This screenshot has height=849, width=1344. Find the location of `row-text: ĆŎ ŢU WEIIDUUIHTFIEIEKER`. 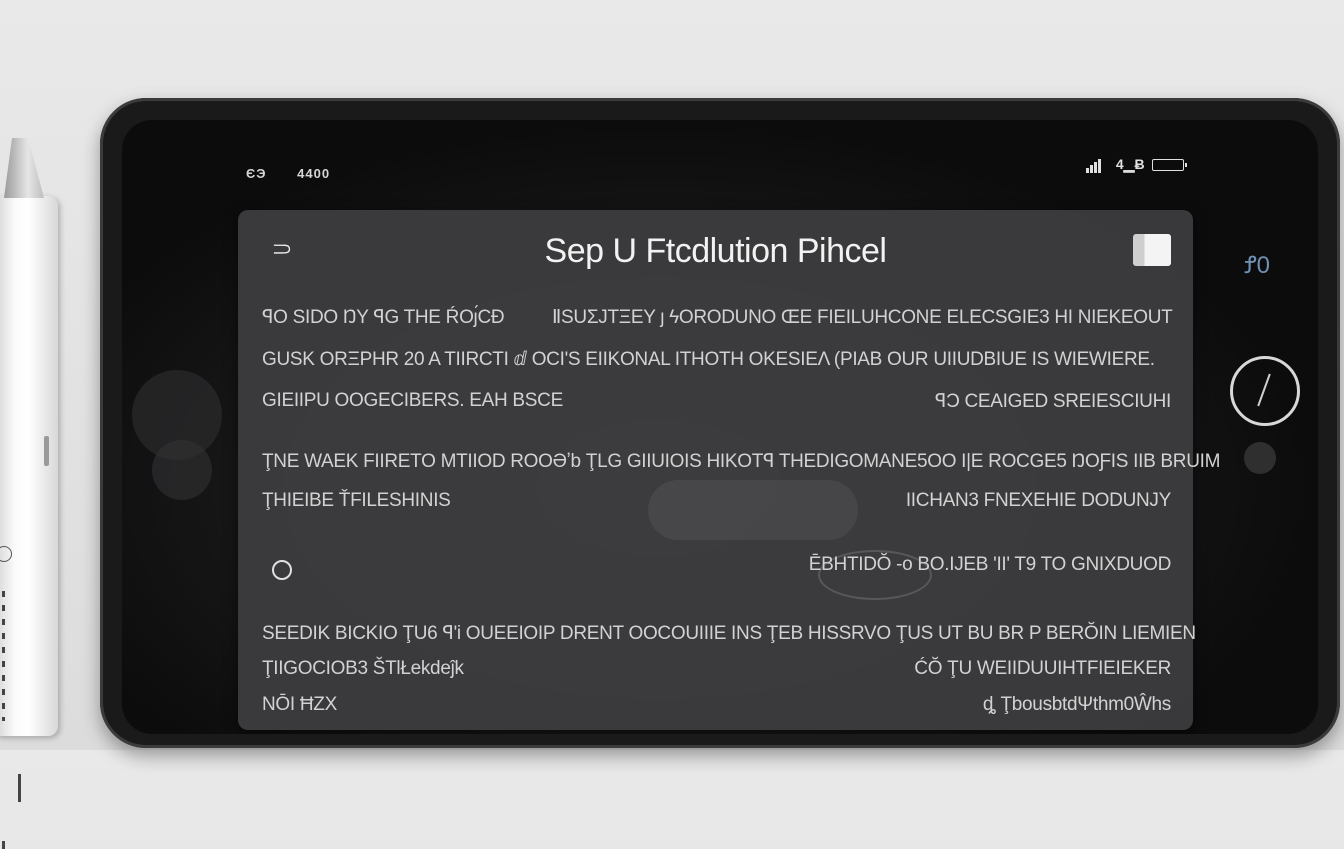

row-text: ĆŎ ŢU WEIIDUUIHTFIEIEKER is located at coordinates (1042, 668).